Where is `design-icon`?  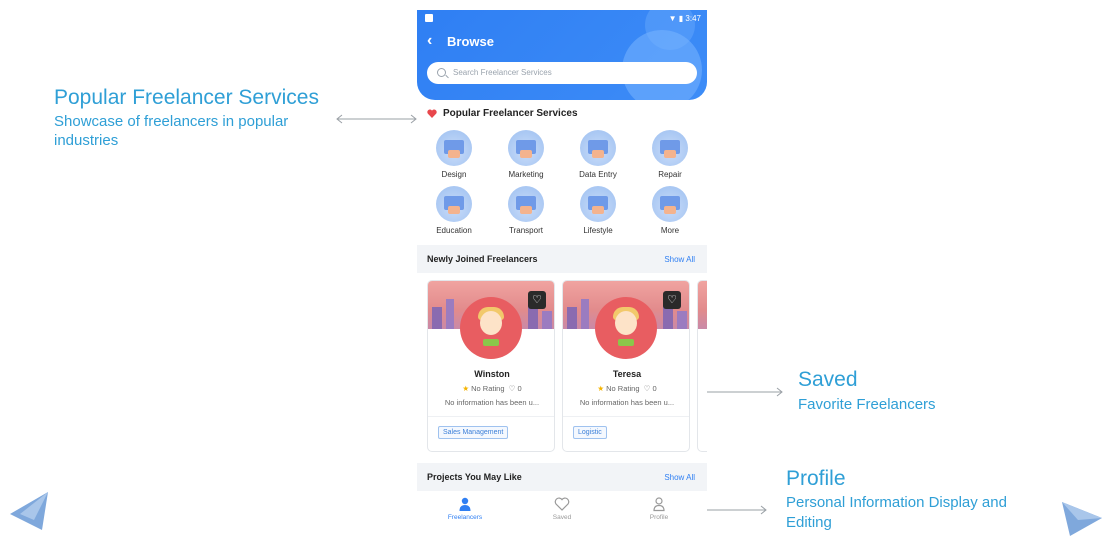
design-icon is located at coordinates (454, 148).